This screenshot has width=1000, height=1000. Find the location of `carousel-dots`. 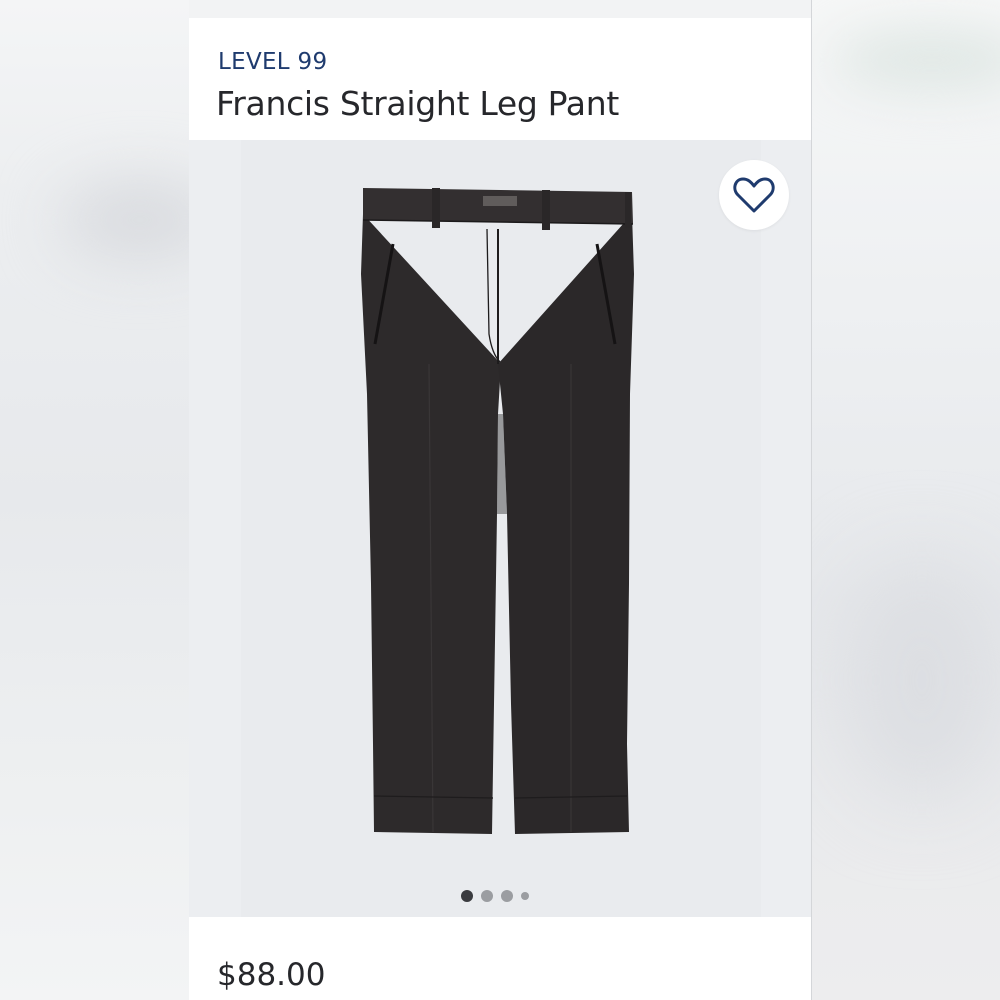

carousel-dots is located at coordinates (495, 896).